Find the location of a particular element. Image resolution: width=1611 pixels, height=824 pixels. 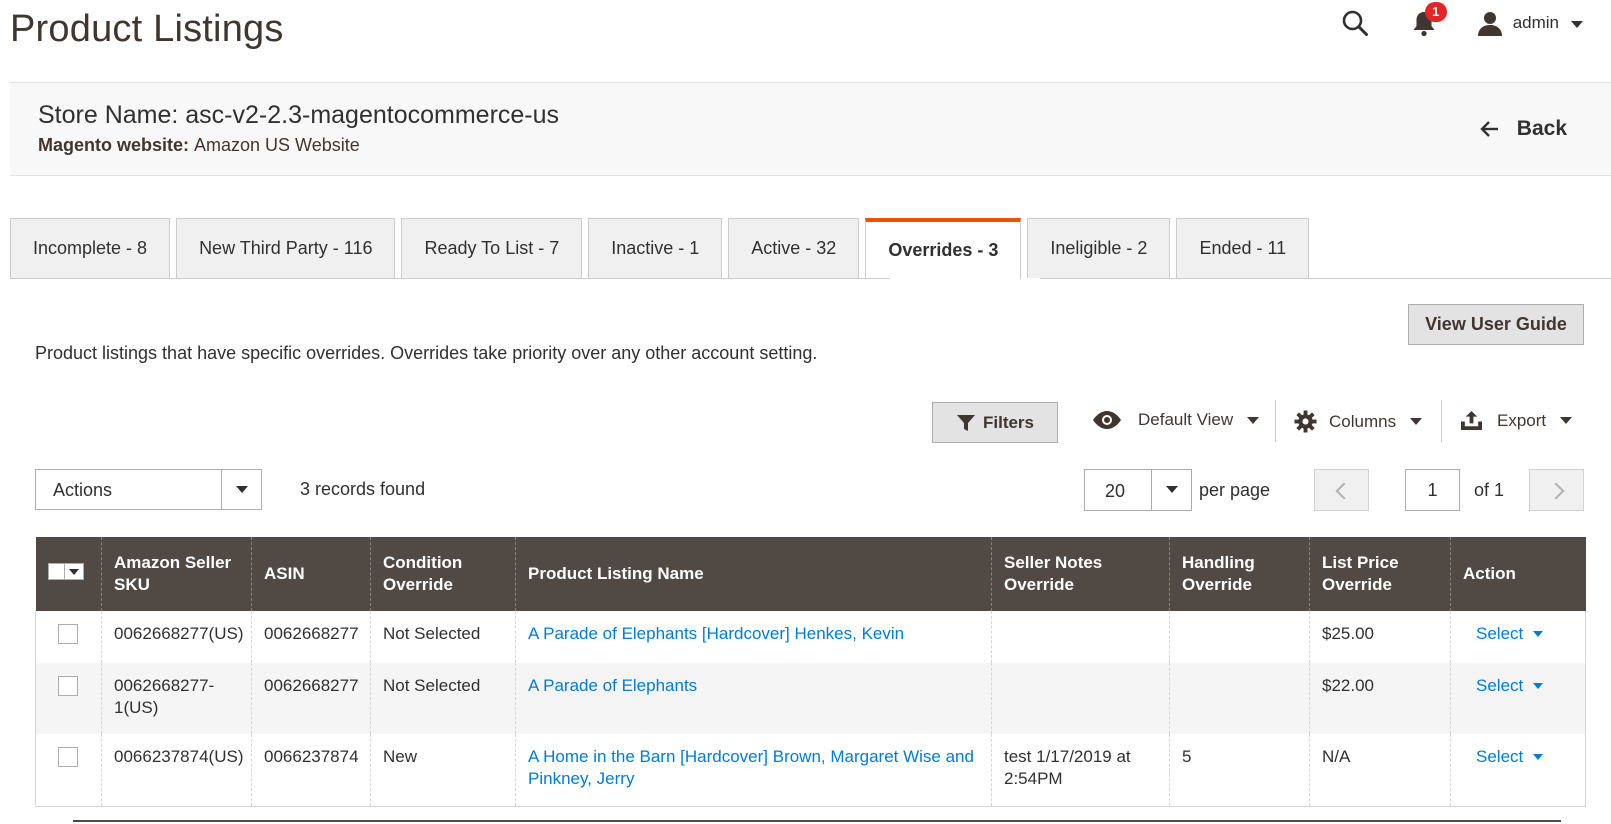

store-website-label: Magento website: is located at coordinates (114, 145).